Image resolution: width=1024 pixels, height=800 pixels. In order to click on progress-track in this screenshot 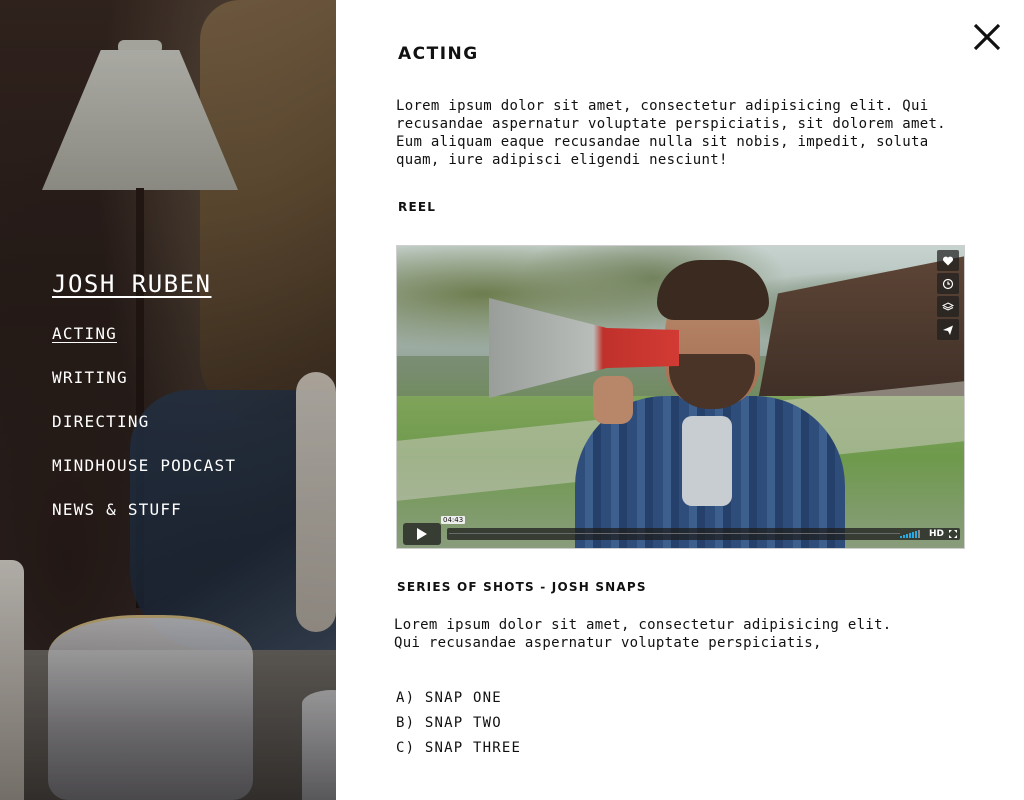, I will do `click(674, 533)`.